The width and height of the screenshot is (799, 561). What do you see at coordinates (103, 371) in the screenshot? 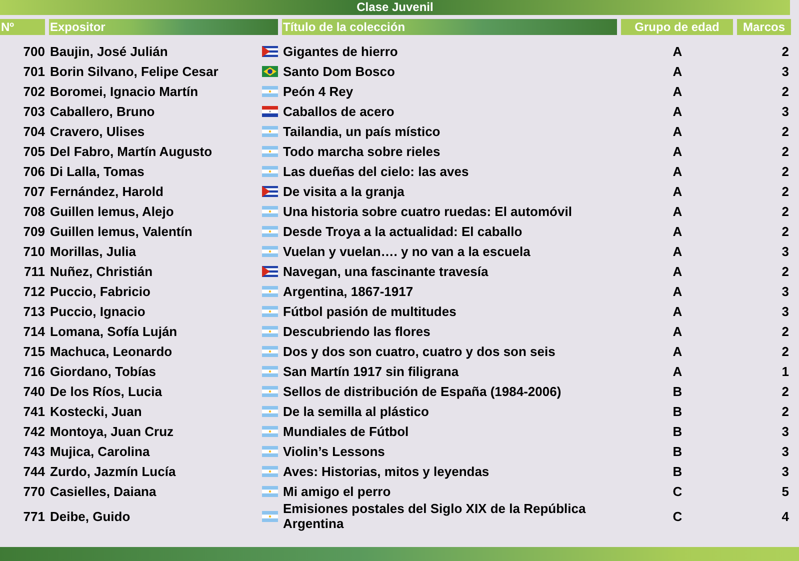
I see `table-cell: Giordano, Tobías` at bounding box center [103, 371].